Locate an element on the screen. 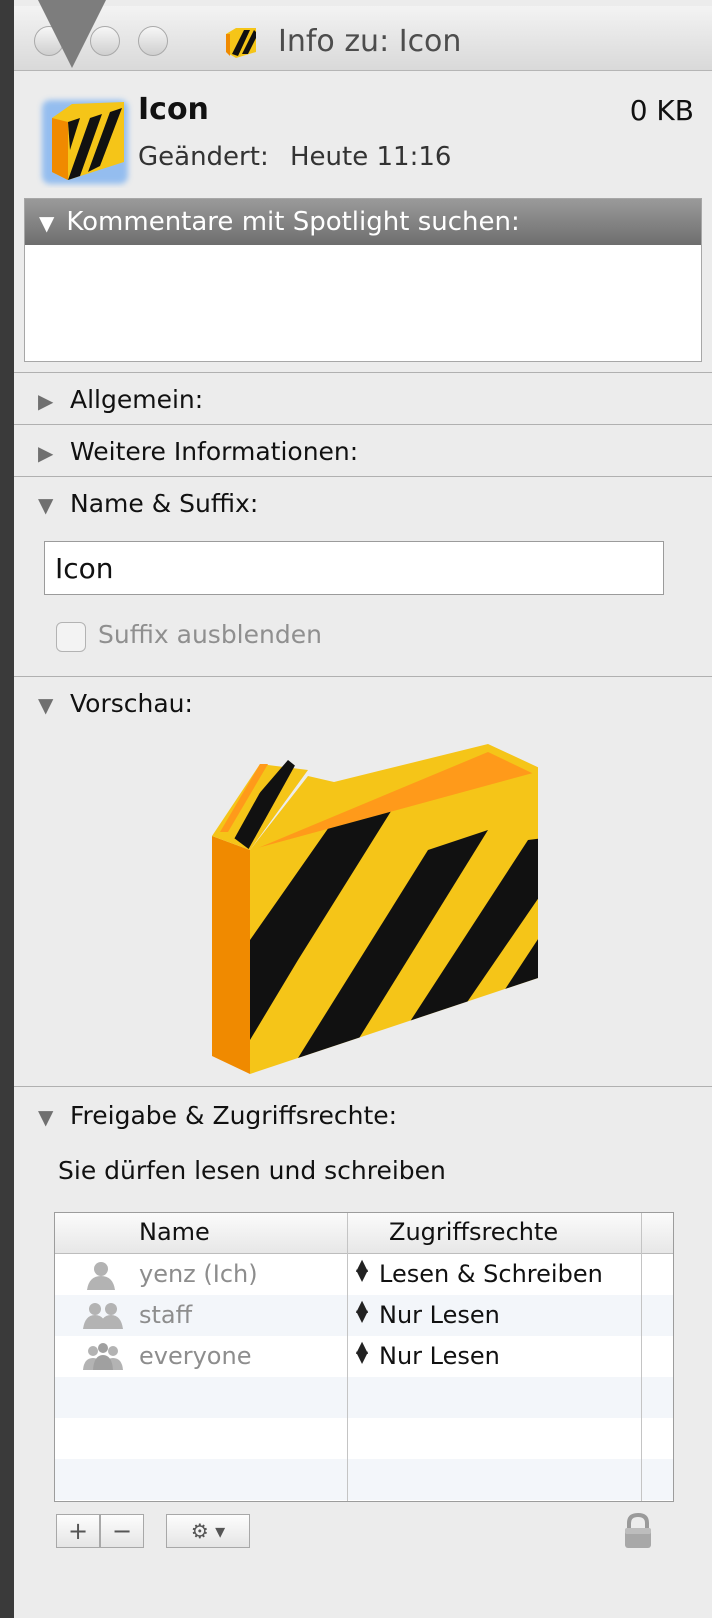 This screenshot has height=1618, width=712. spotlight-comments-header: ▼ Kommentare mit Spotlight suchen: is located at coordinates (363, 222).